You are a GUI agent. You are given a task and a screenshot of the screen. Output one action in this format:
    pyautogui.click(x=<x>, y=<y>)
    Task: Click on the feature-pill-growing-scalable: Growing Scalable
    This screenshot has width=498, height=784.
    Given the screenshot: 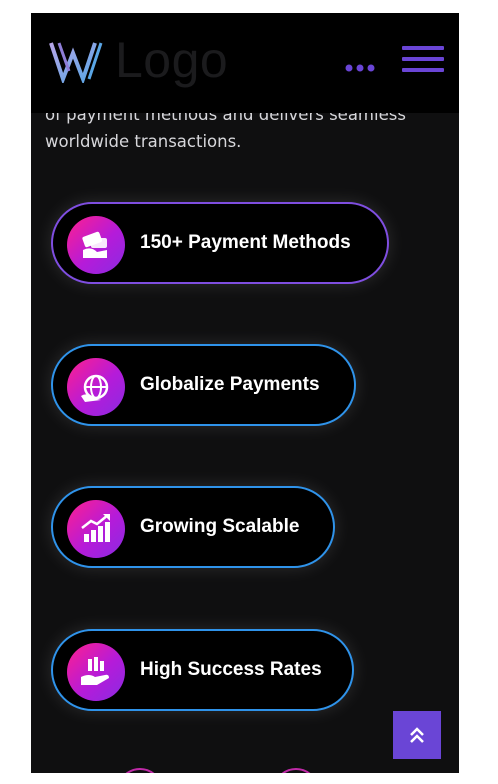 What is the action you would take?
    pyautogui.click(x=193, y=527)
    